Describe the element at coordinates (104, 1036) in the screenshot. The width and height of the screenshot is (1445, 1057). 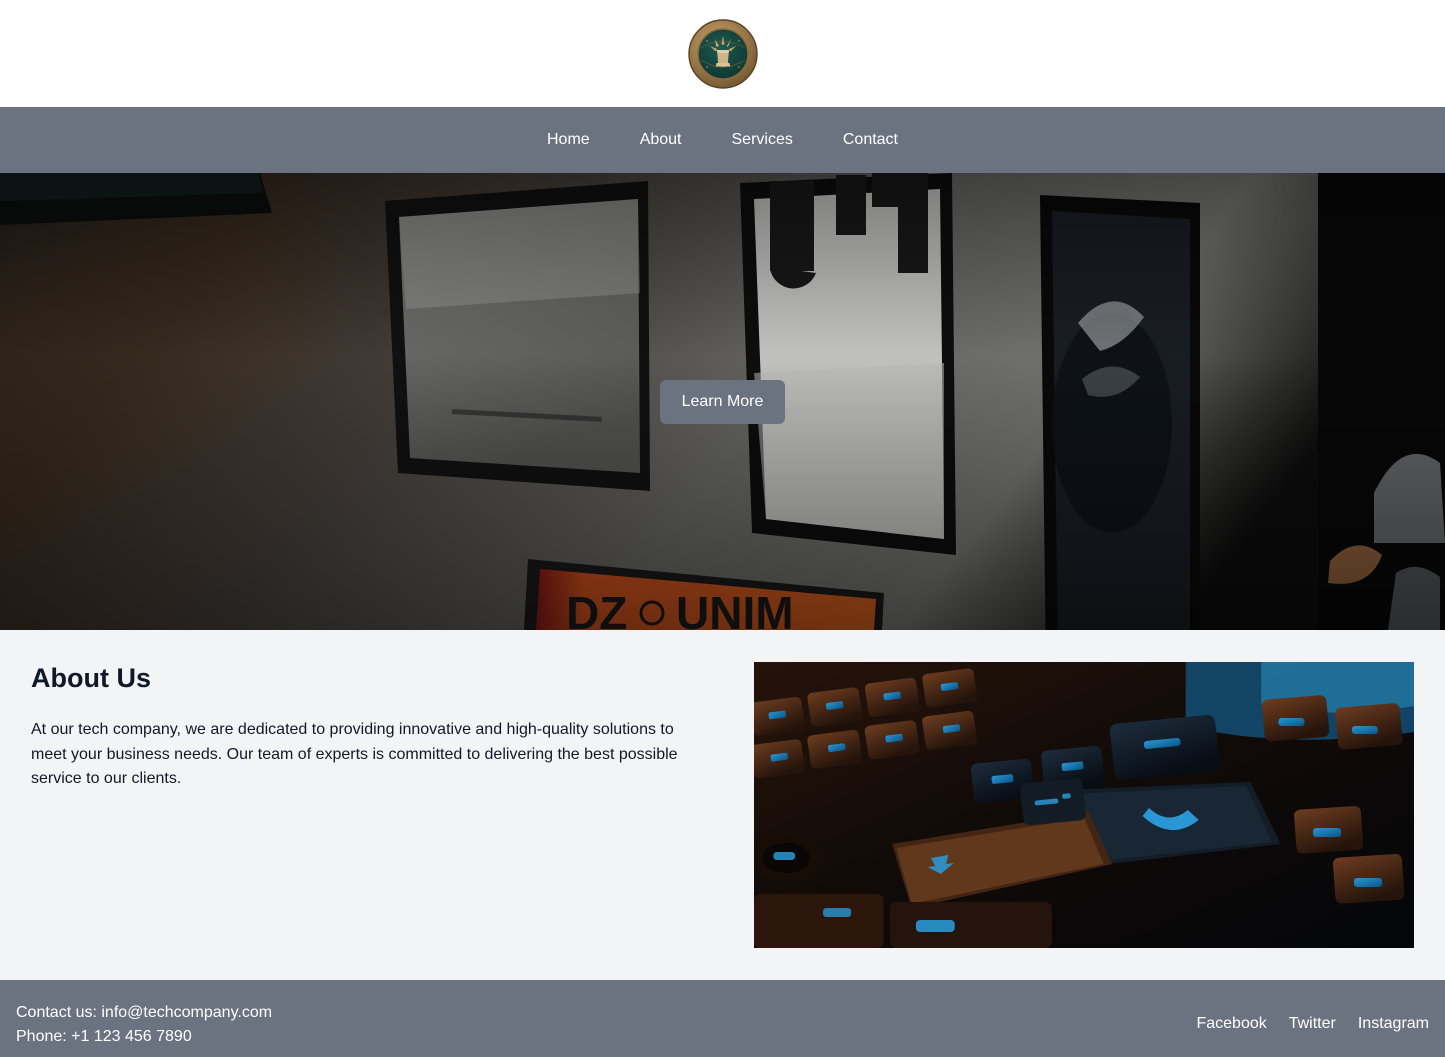
I see `footer-phone-line: Phone: +1 123 456 7890` at that location.